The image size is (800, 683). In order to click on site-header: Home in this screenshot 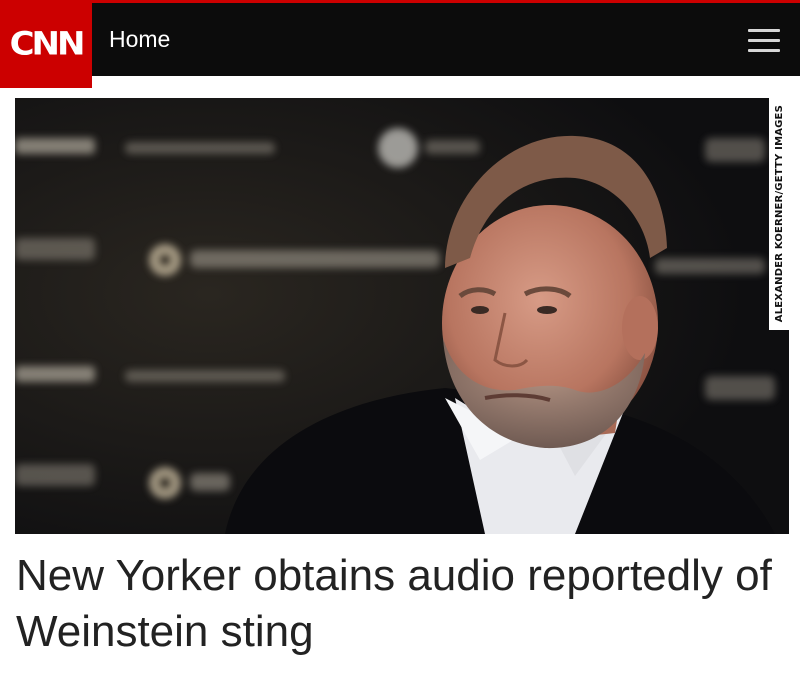, I will do `click(400, 39)`.